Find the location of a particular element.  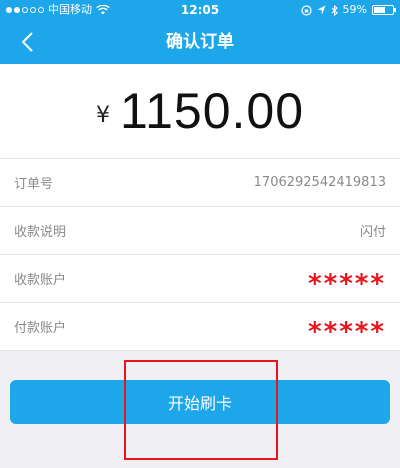

detail-label: 收款说明 is located at coordinates (40, 232).